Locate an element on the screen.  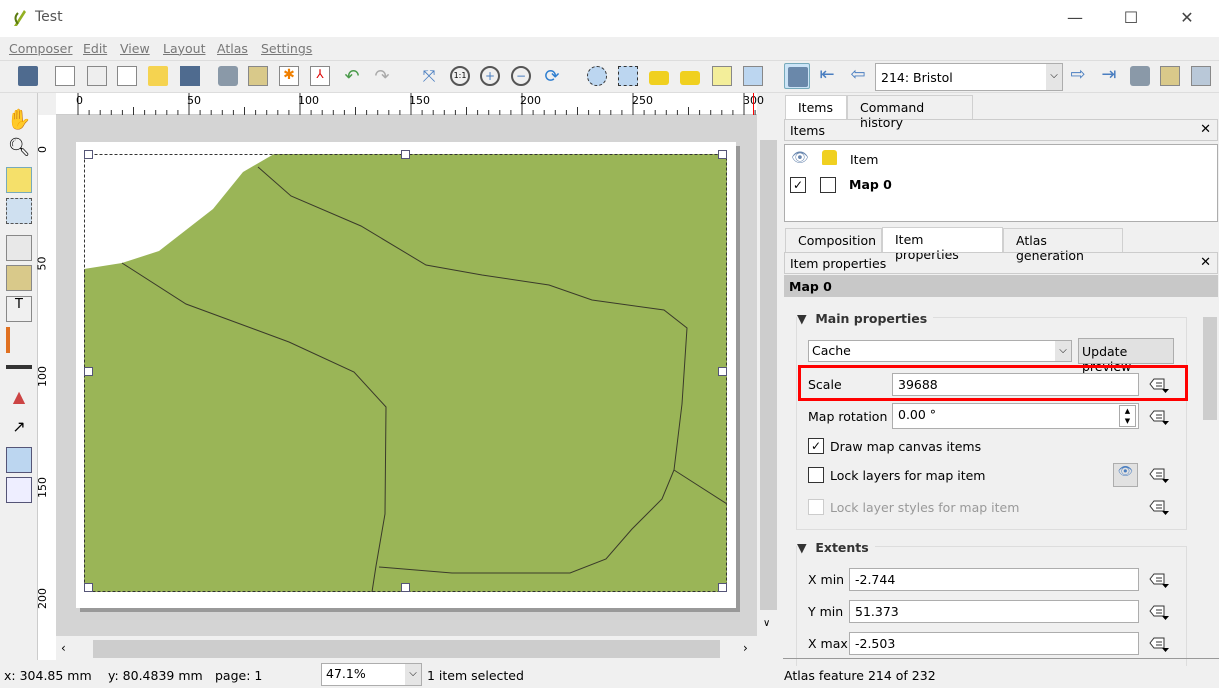
add-label-tool-icon: T is located at coordinates (19, 309).